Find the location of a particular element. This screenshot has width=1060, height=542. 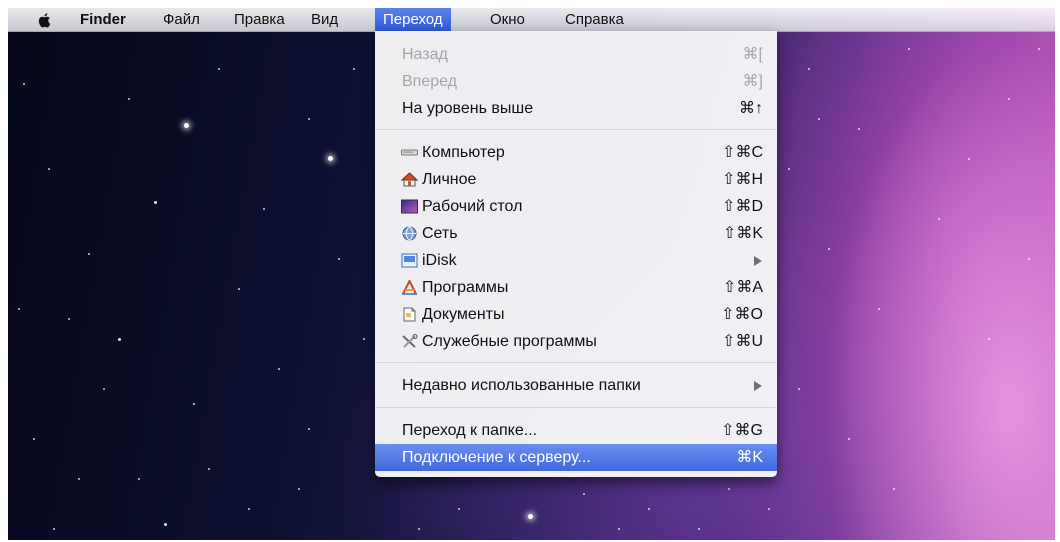

menu-item-documents: Документы ⇧⌘O is located at coordinates (576, 314).